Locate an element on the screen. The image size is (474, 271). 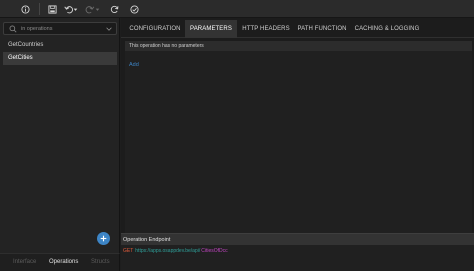
check-icon is located at coordinates (134, 9).